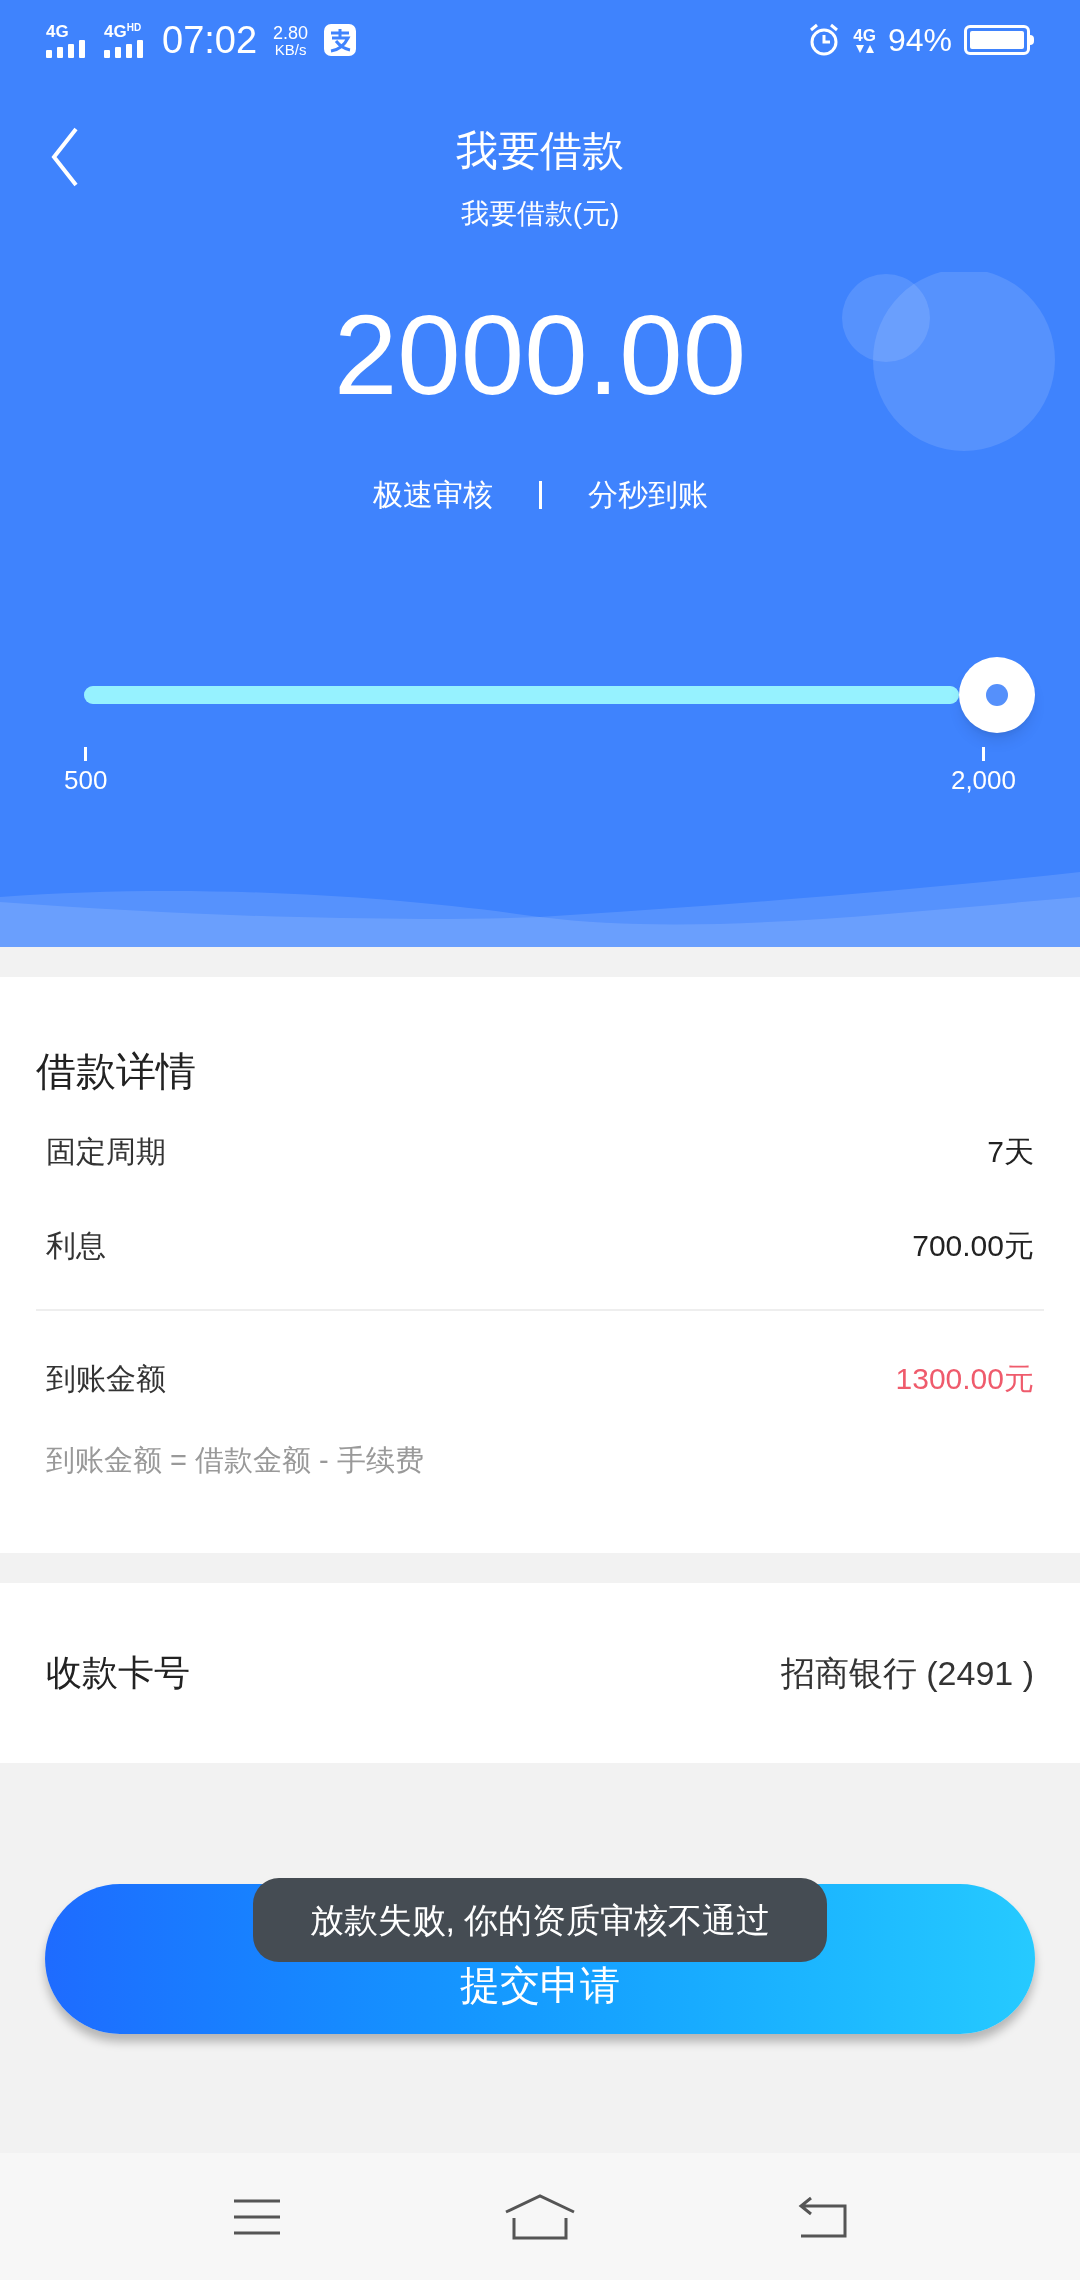 Image resolution: width=1080 pixels, height=2280 pixels. I want to click on speed-unit: KB/s, so click(290, 49).